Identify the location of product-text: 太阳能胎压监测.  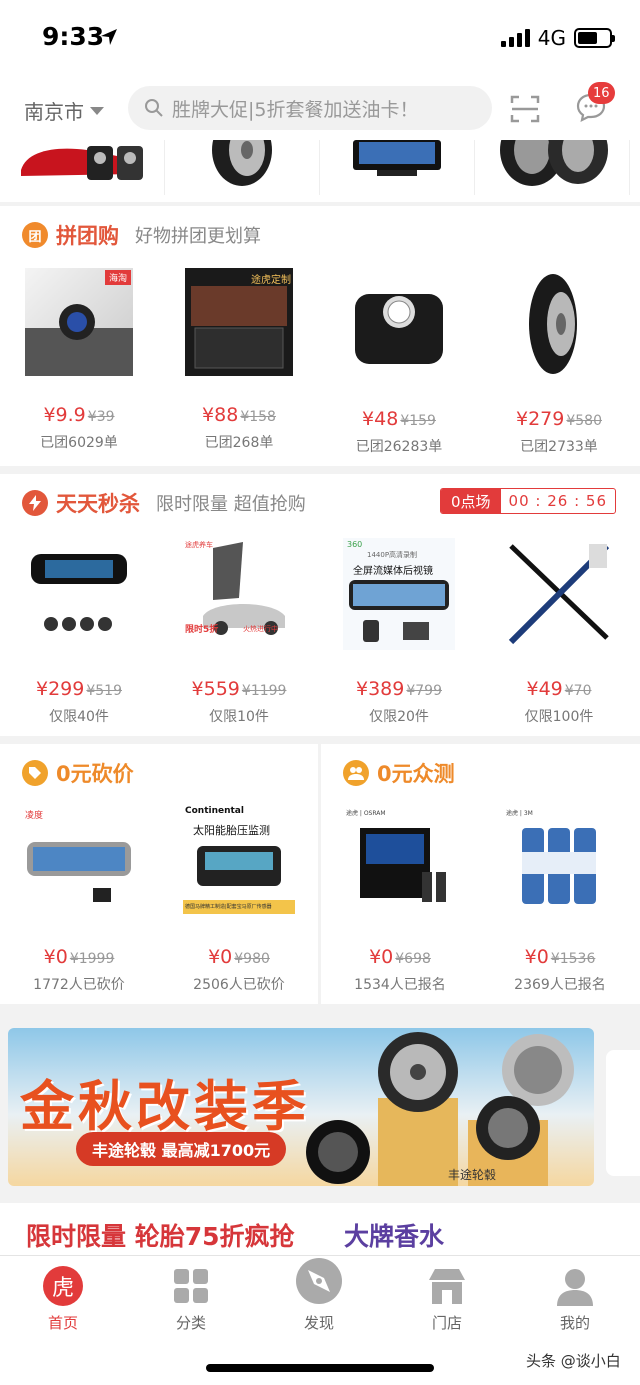
(231, 830).